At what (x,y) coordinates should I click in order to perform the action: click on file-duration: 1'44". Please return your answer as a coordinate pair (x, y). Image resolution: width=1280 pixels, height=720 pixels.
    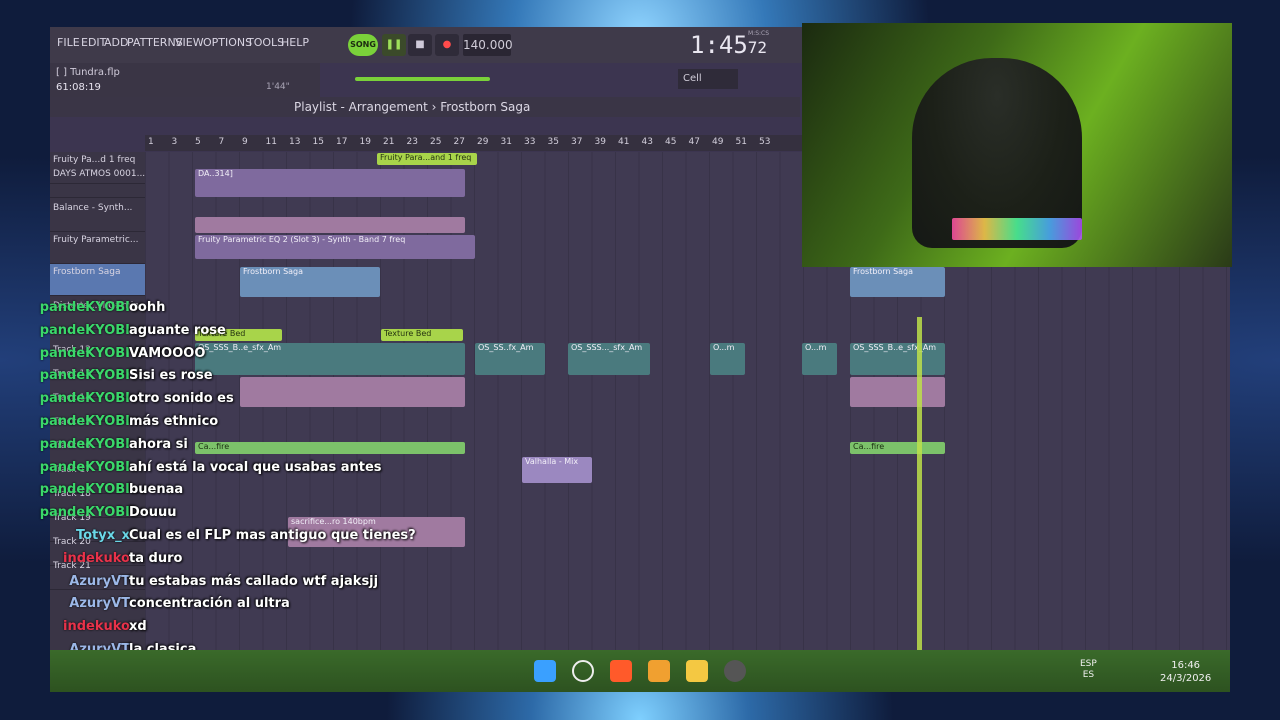
    Looking at the image, I should click on (278, 87).